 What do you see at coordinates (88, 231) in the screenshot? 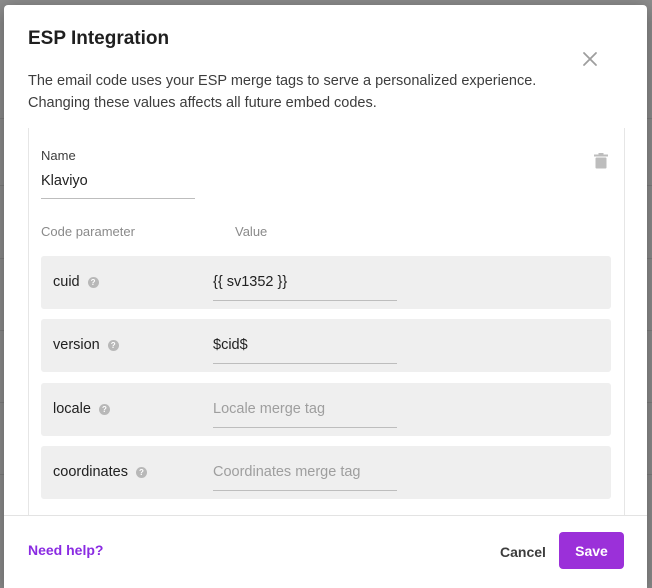
I see `column-header-parameter: Code parameter` at bounding box center [88, 231].